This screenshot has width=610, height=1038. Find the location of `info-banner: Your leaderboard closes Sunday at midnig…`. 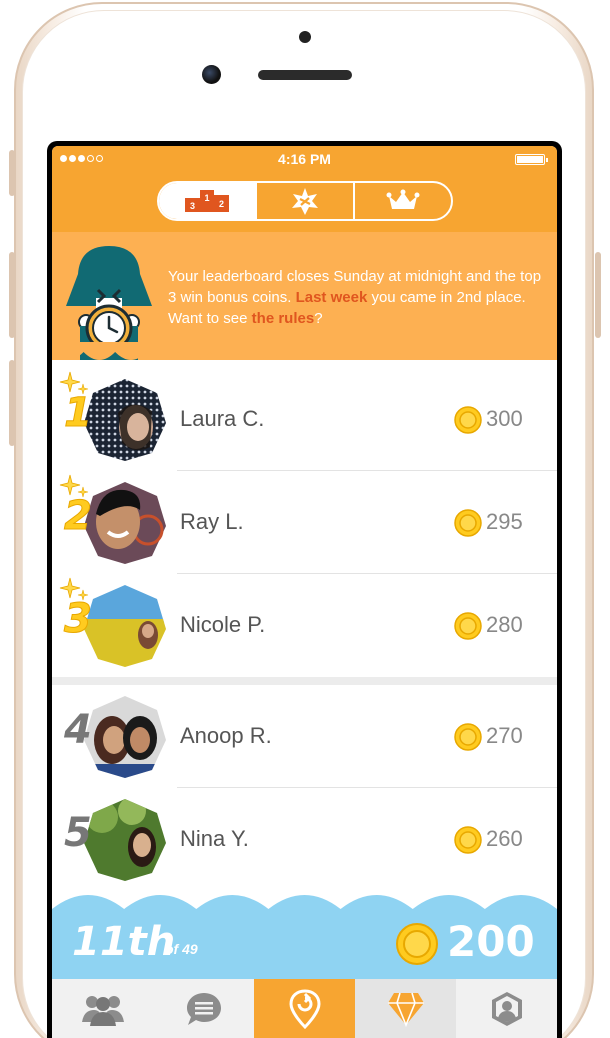

info-banner: Your leaderboard closes Sunday at midnig… is located at coordinates (304, 296).